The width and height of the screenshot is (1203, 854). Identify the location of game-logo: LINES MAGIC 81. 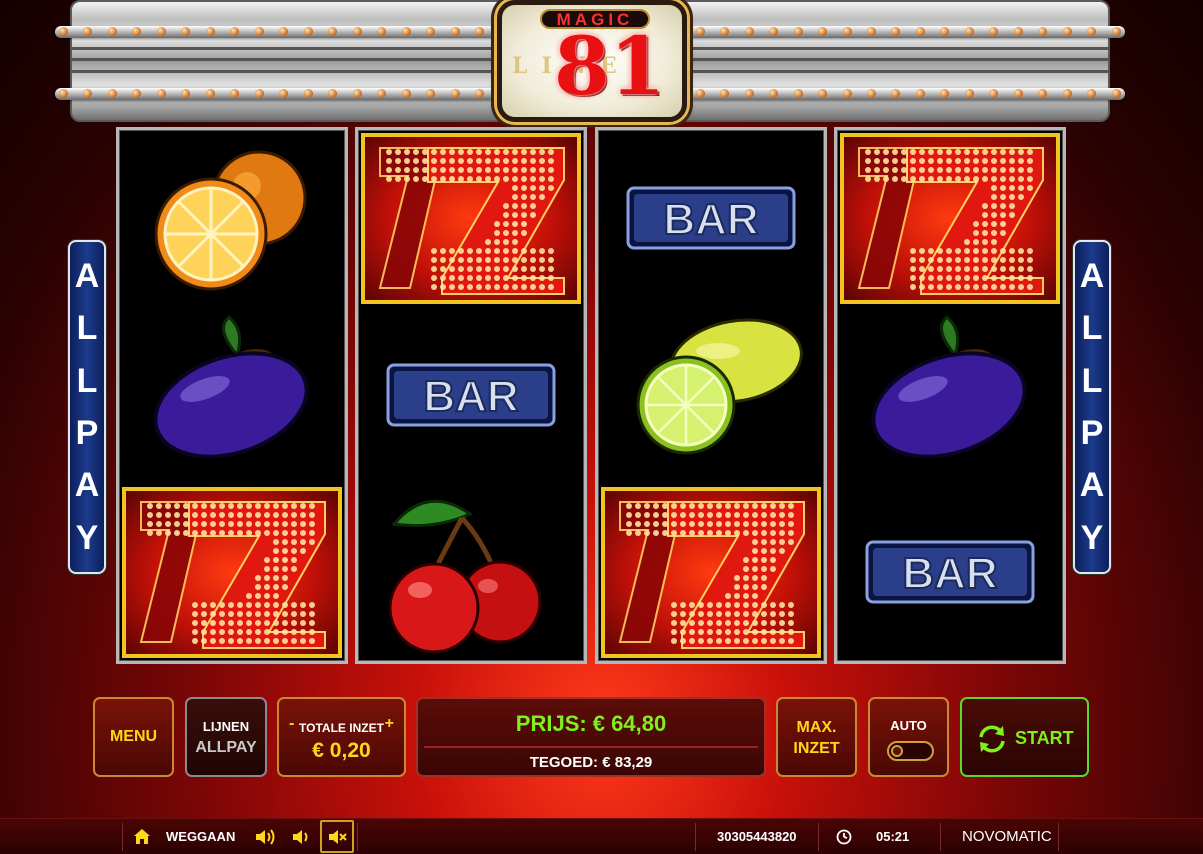
(592, 61).